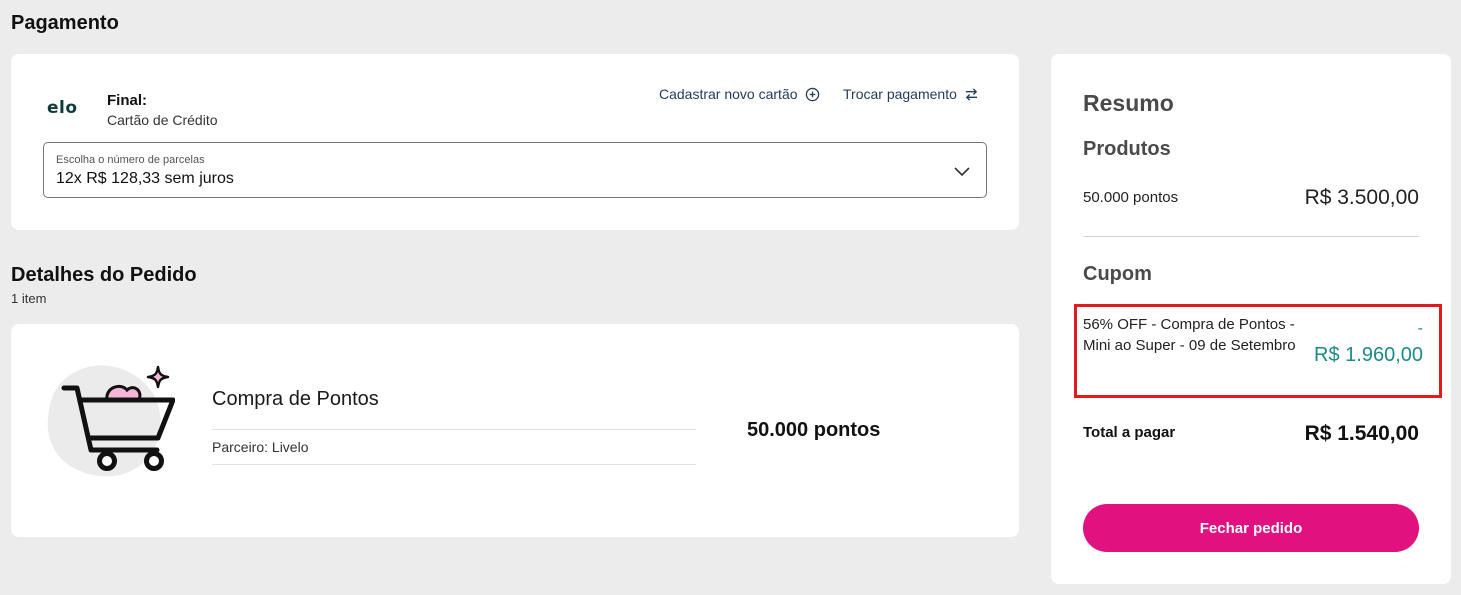  Describe the element at coordinates (1361, 197) in the screenshot. I see `summary-product-value: R$ 3.500,00` at that location.